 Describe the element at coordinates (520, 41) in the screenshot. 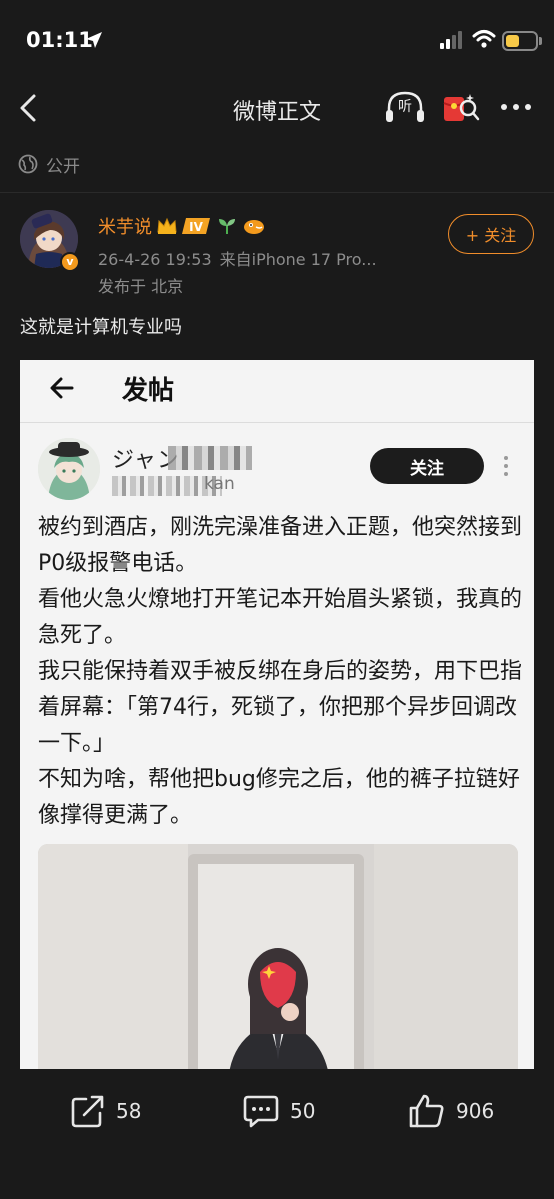

I see `battery-icon` at that location.